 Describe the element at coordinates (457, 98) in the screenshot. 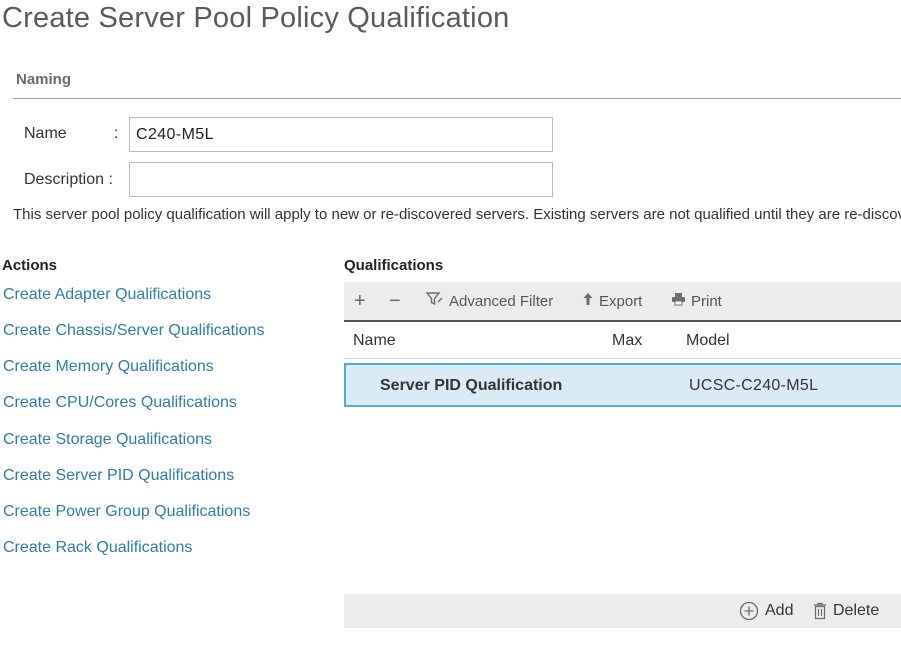

I see `naming-divider` at that location.